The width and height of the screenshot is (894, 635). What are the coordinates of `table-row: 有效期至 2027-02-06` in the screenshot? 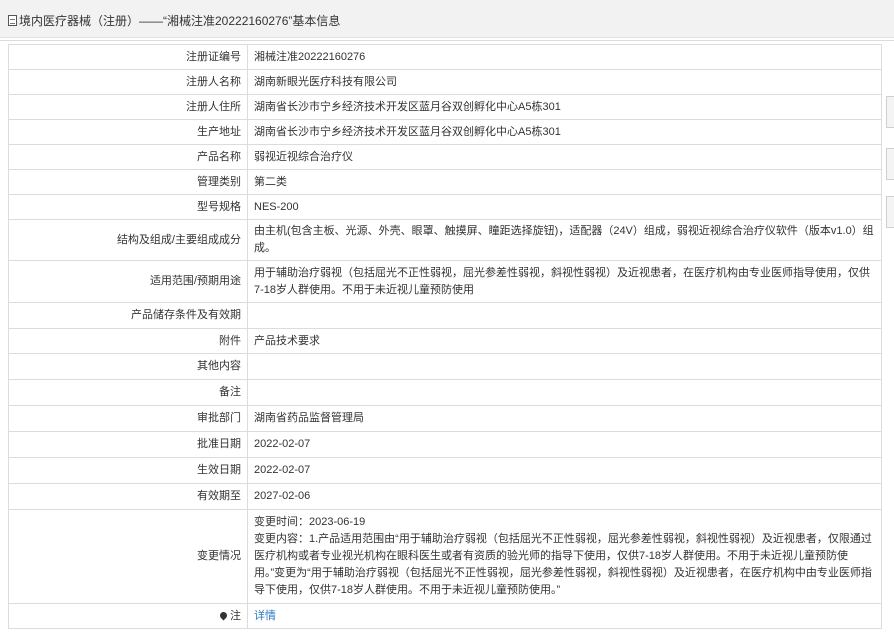 It's located at (445, 496).